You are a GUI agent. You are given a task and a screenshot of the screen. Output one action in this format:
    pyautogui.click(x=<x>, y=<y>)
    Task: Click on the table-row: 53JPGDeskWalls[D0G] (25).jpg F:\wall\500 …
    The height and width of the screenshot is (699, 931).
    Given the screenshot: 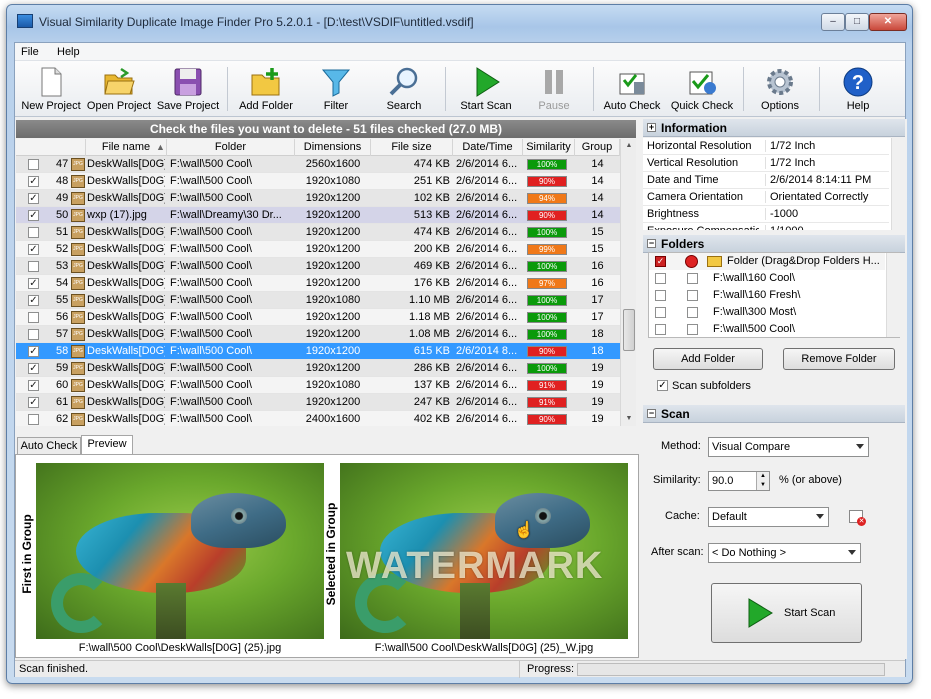 What is the action you would take?
    pyautogui.click(x=318, y=266)
    